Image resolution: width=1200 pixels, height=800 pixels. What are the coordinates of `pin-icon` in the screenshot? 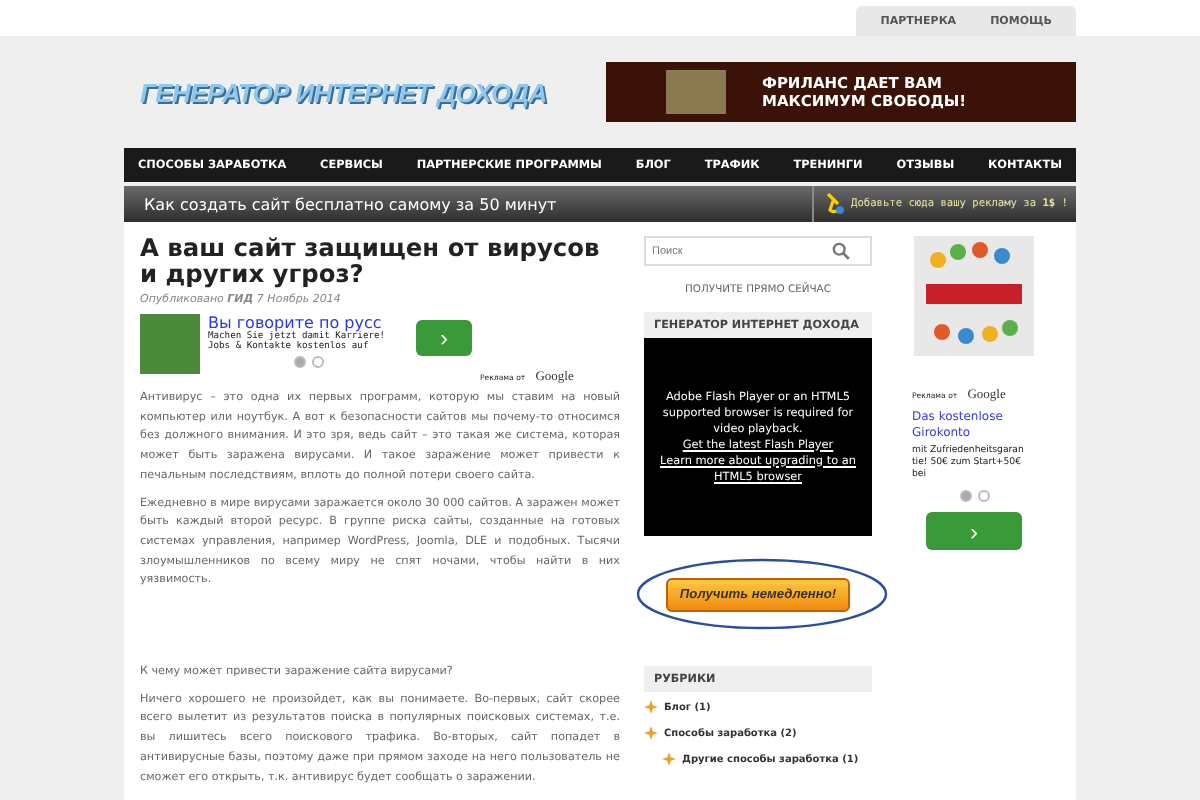 It's located at (833, 204).